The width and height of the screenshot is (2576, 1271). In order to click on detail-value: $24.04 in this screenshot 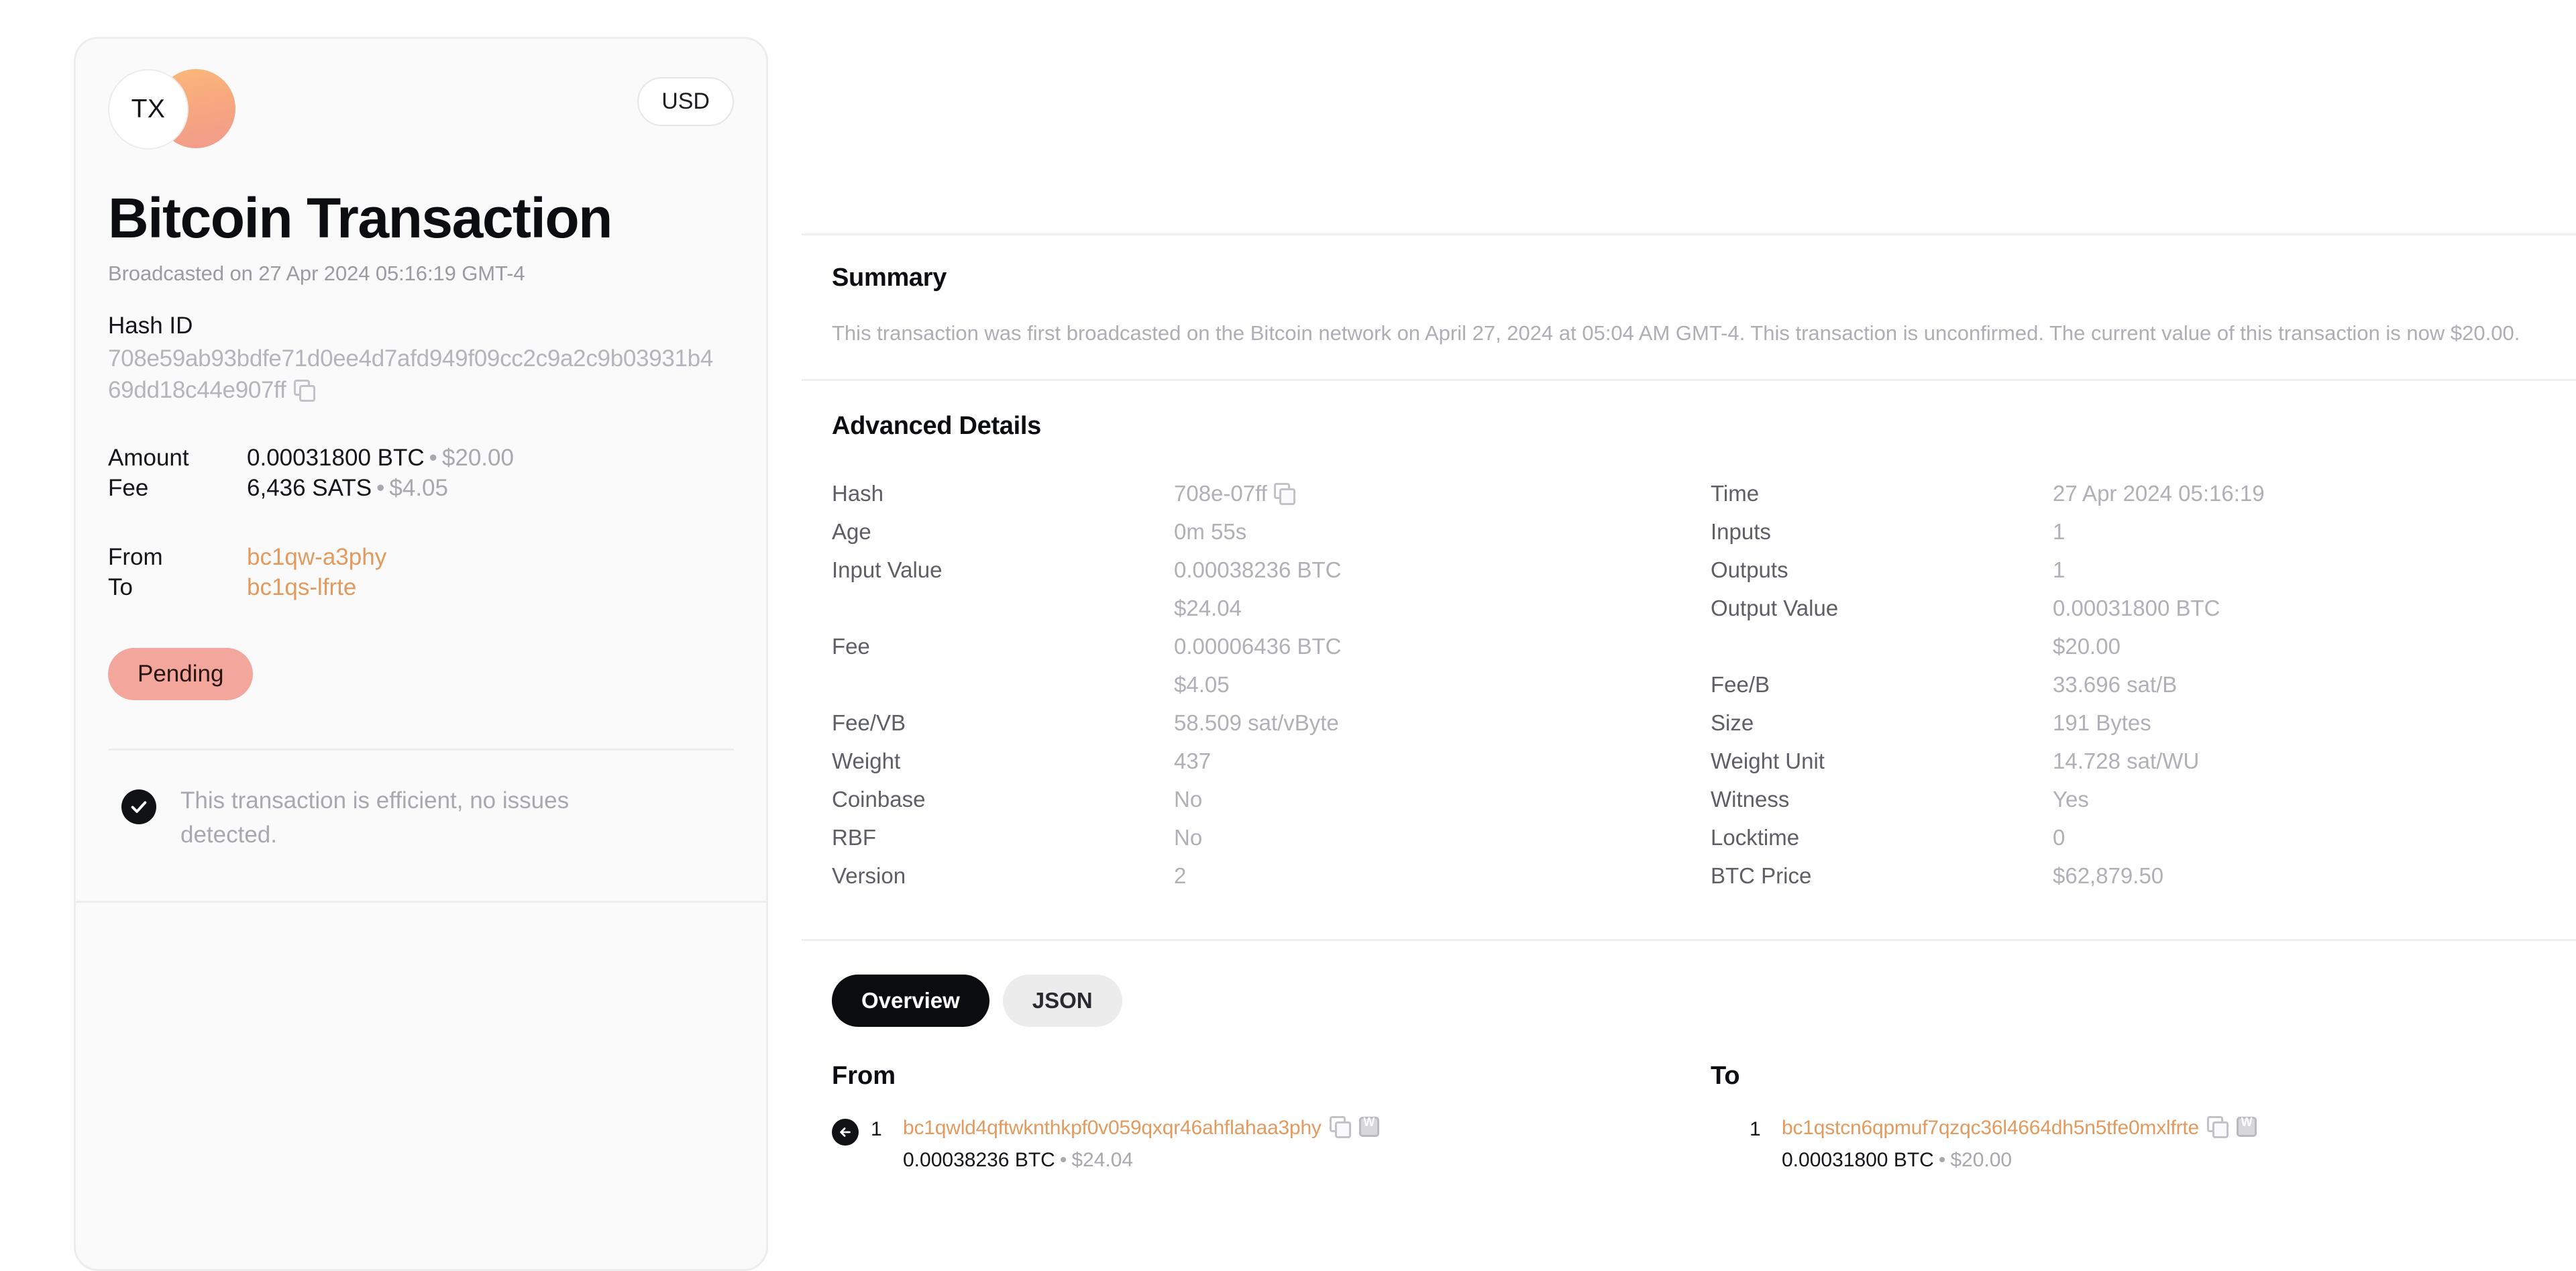, I will do `click(1208, 607)`.